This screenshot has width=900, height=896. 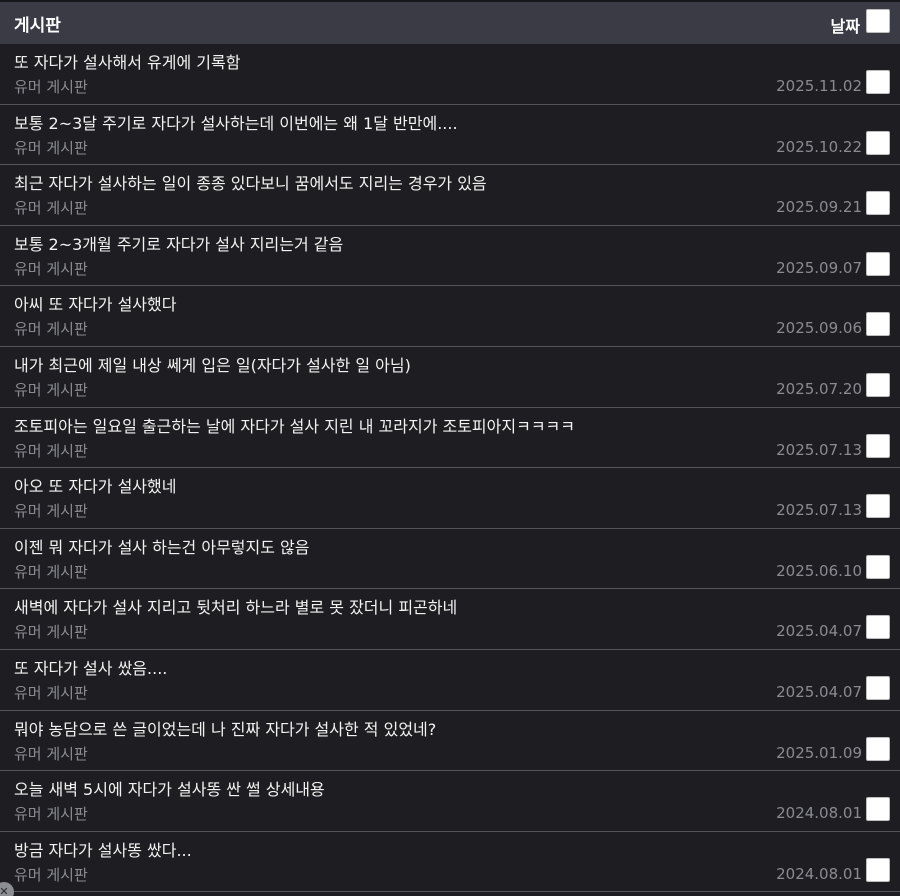 What do you see at coordinates (250, 182) in the screenshot?
I see `post-title: 최근 자다가 설사하는 일이 종종 있다보니 꿈에서도 지리는 경우가 있음` at bounding box center [250, 182].